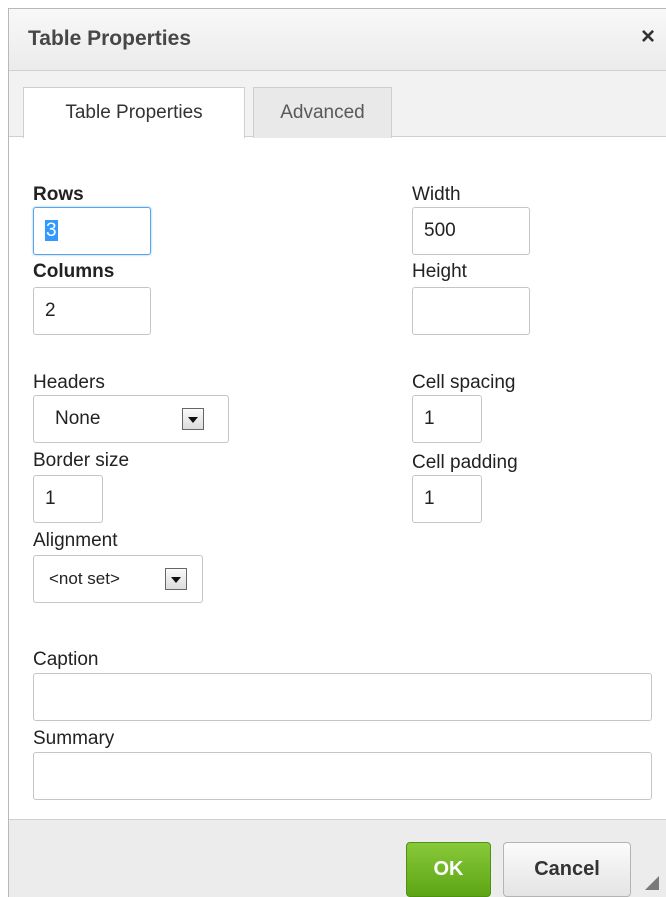 This screenshot has height=897, width=666. What do you see at coordinates (567, 869) in the screenshot?
I see `cancel-button: Cancel` at bounding box center [567, 869].